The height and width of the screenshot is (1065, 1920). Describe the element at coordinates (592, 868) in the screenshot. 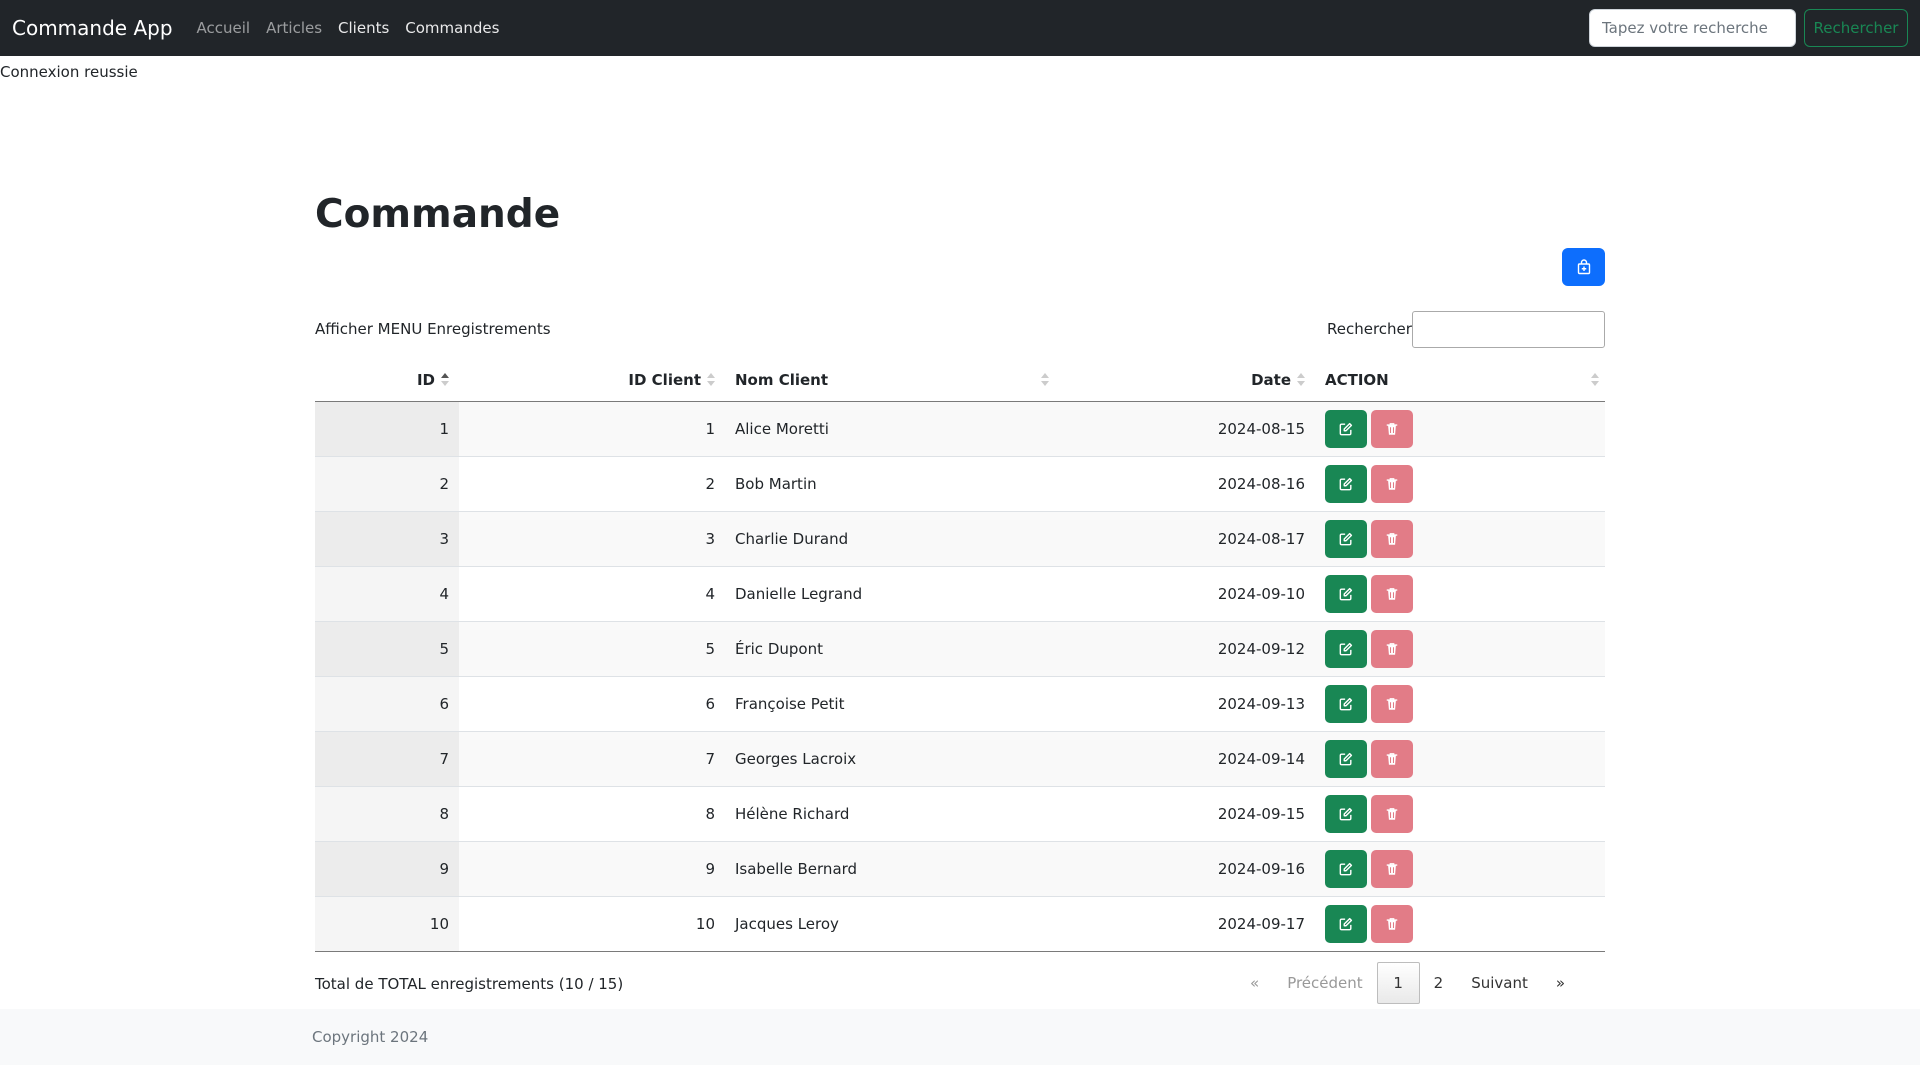

I see `cell-client-id: 9` at that location.